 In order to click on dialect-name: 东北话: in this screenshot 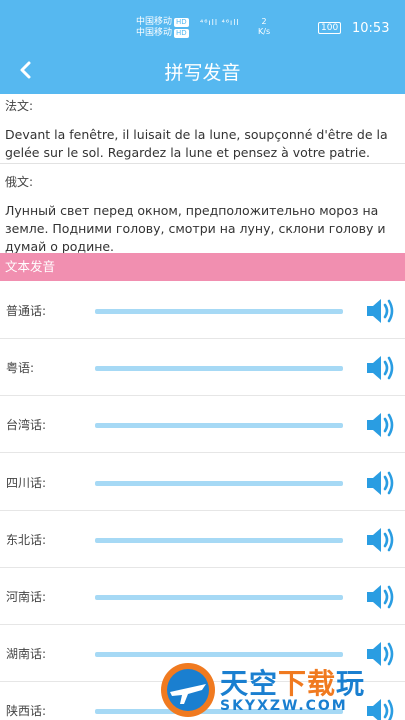, I will do `click(26, 539)`.